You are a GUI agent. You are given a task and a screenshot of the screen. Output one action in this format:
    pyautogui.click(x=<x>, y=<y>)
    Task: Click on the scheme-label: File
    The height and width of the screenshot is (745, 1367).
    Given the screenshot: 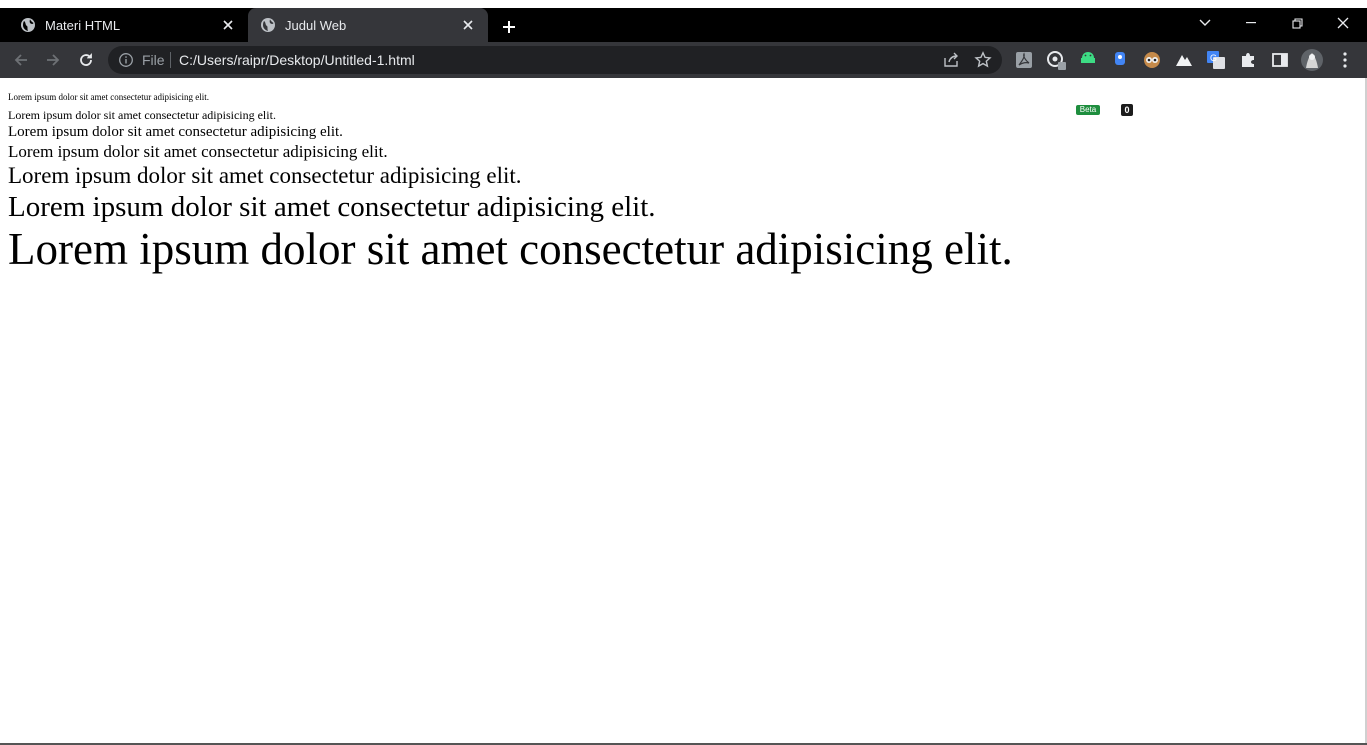 What is the action you would take?
    pyautogui.click(x=153, y=60)
    